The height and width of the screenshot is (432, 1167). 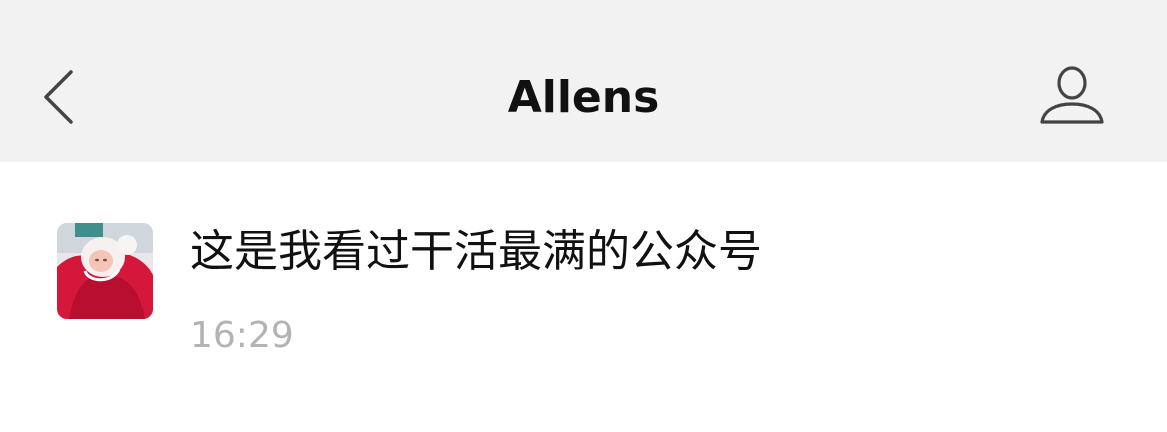 I want to click on profile-button, so click(x=1072, y=97).